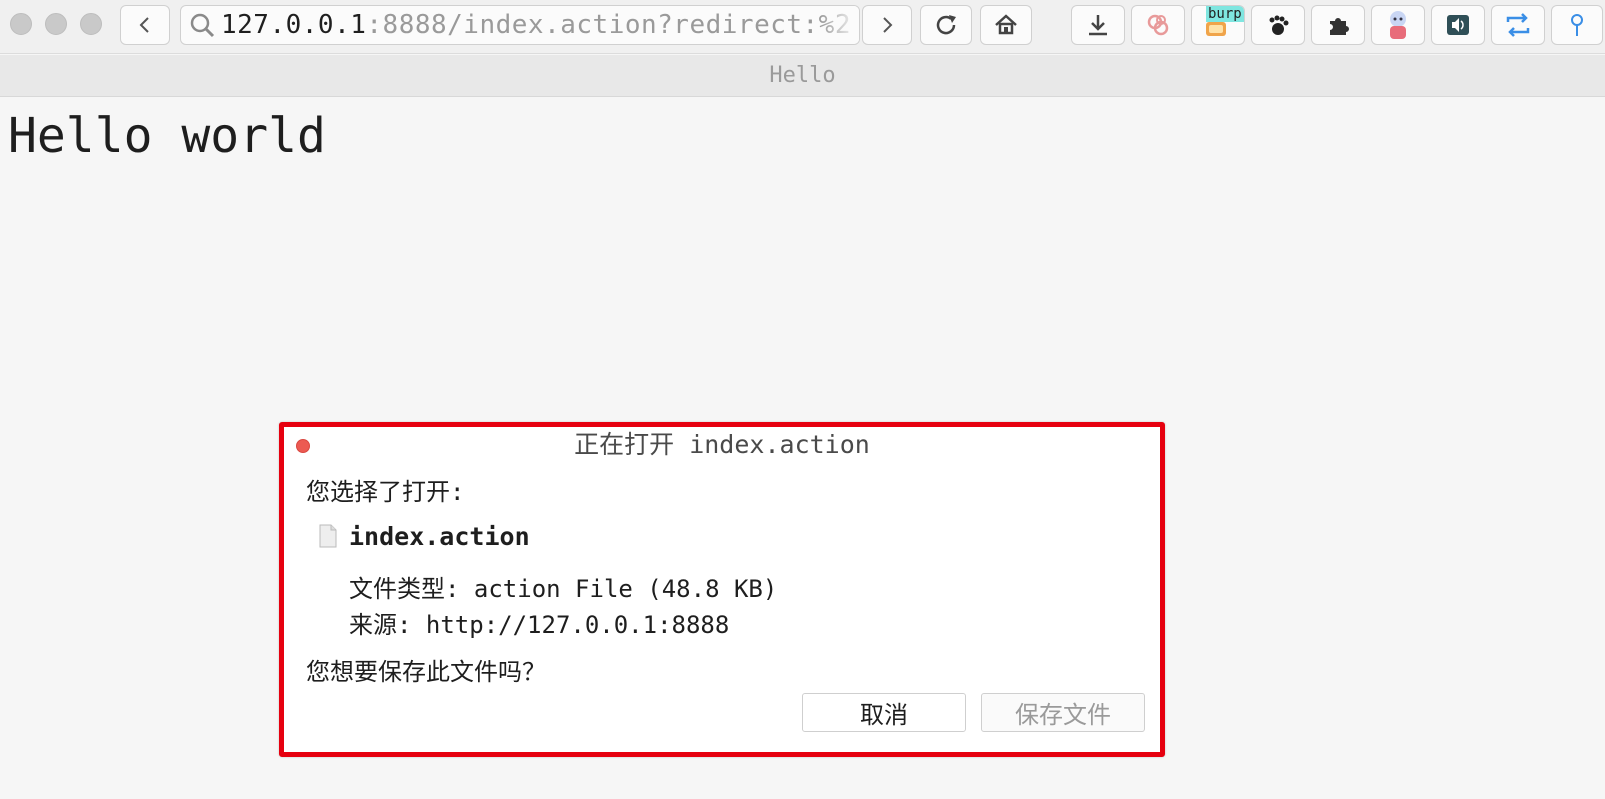 The image size is (1605, 799). What do you see at coordinates (202, 25) in the screenshot?
I see `search-icon` at bounding box center [202, 25].